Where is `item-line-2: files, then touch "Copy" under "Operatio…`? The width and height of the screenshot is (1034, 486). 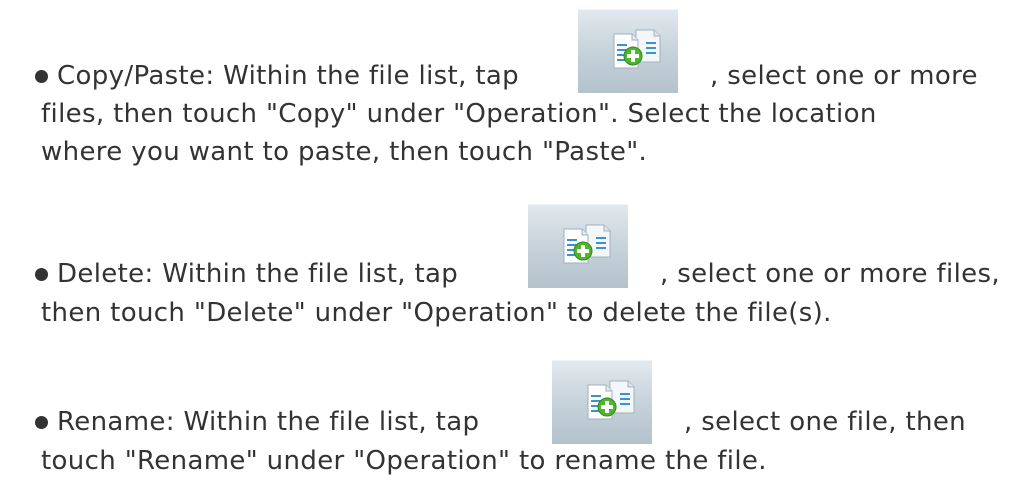 item-line-2: files, then touch "Copy" under "Operatio… is located at coordinates (459, 114).